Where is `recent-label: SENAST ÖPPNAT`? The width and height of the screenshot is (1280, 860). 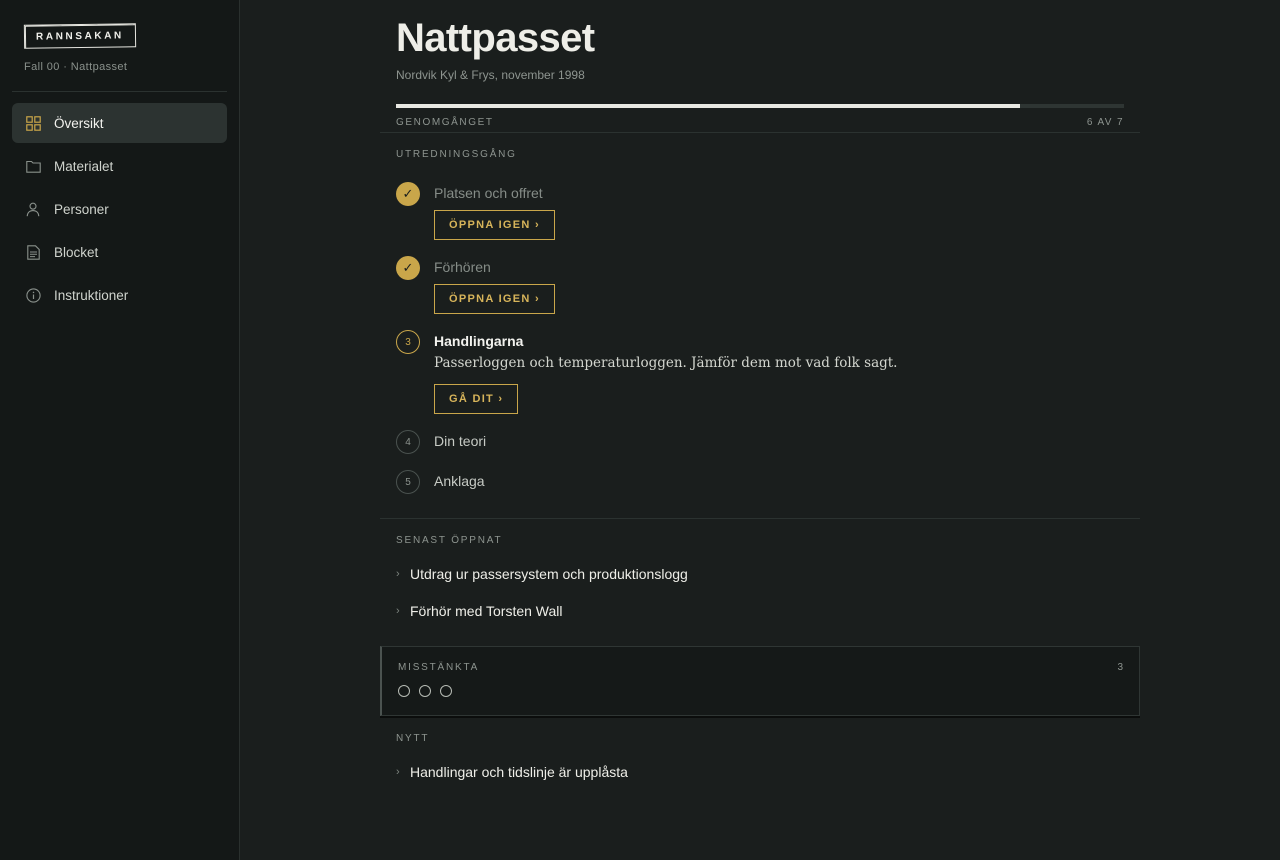 recent-label: SENAST ÖPPNAT is located at coordinates (449, 540).